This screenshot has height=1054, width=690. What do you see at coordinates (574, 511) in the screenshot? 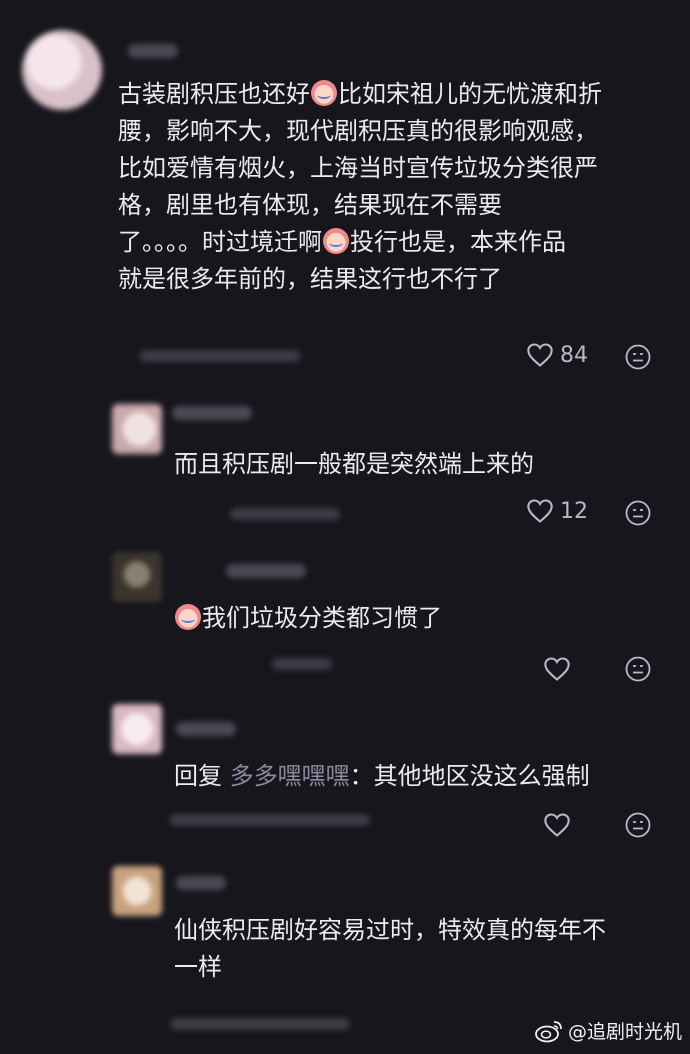
I see `like-count: 12` at bounding box center [574, 511].